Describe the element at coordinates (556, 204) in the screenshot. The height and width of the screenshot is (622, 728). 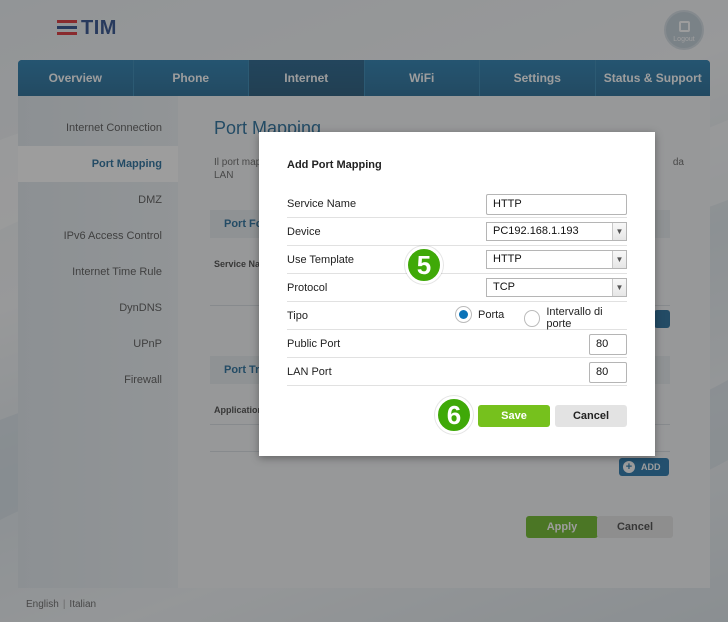
I see `service-name-input: HTTP` at that location.